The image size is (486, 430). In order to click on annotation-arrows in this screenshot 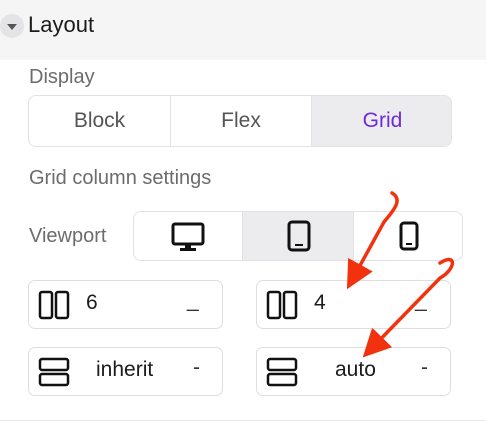, I will do `click(400, 274)`.